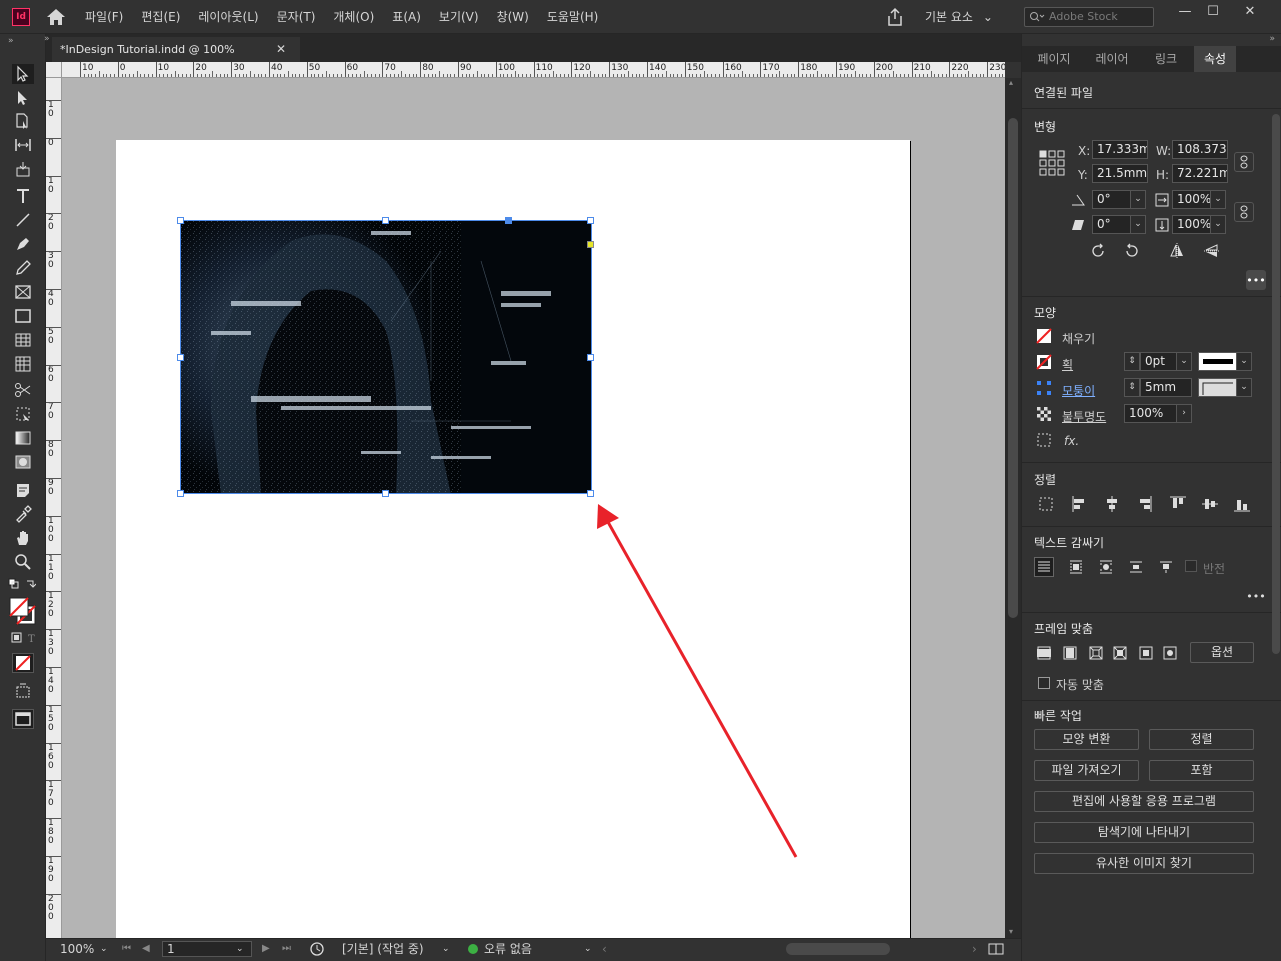  I want to click on corner-size-stepper-icon: ⇕, so click(1132, 387).